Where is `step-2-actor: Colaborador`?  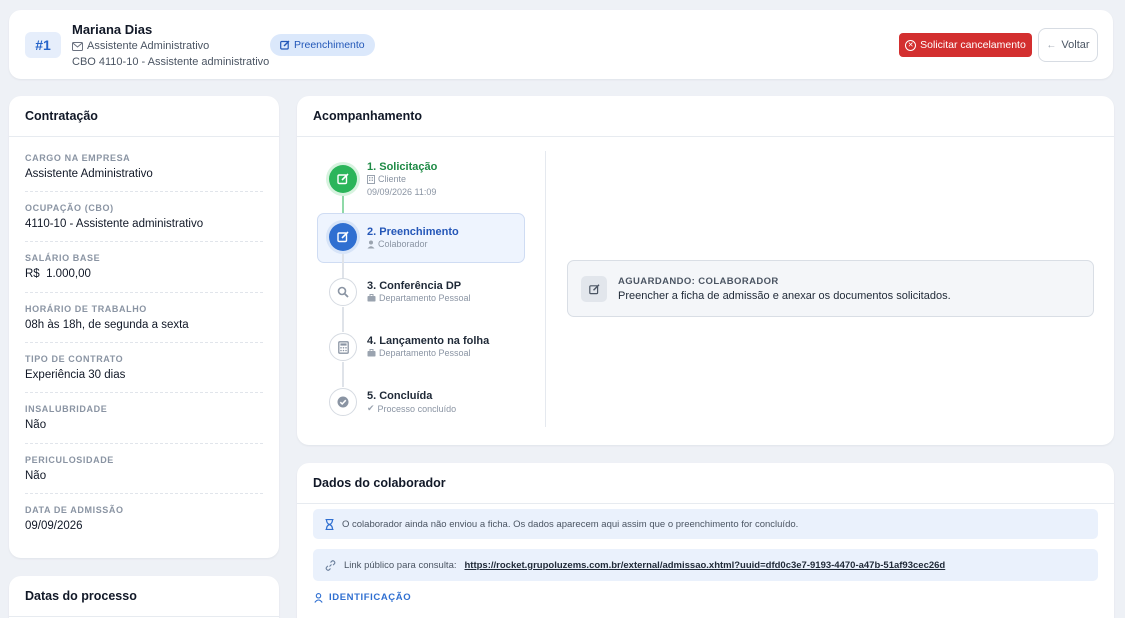
step-2-actor: Colaborador is located at coordinates (397, 244).